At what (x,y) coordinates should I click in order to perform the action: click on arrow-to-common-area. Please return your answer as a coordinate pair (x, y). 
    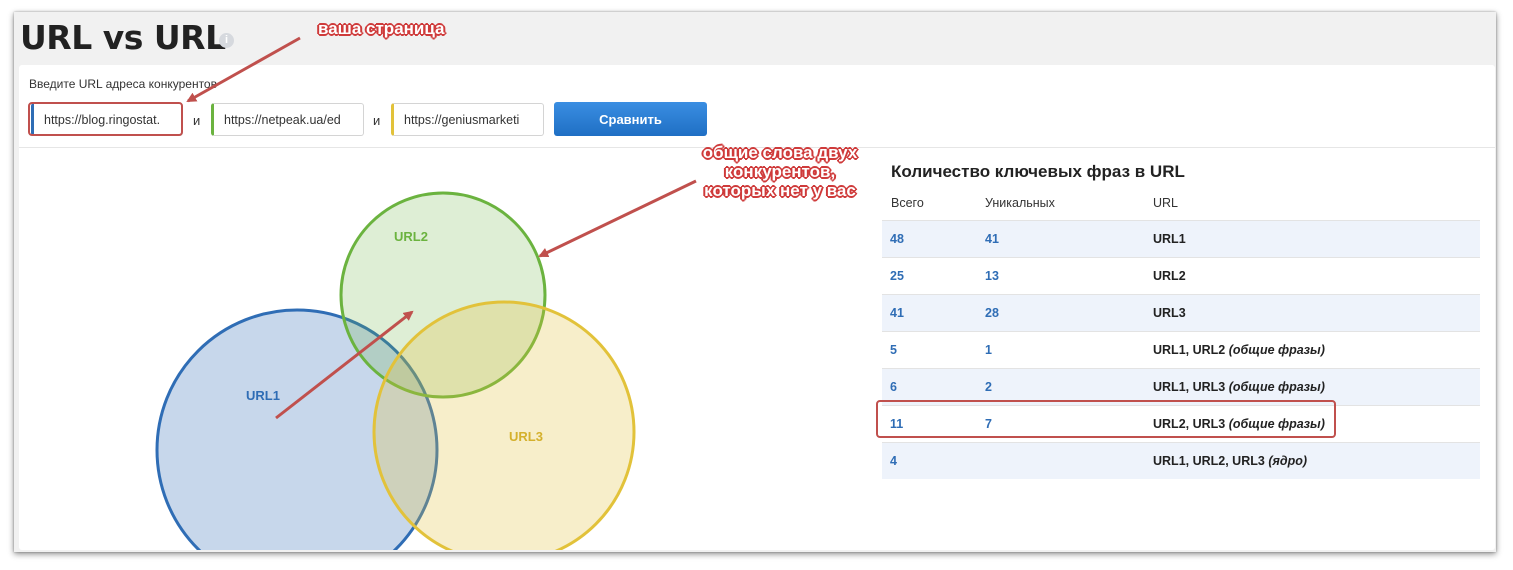
    Looking at the image, I should click on (617, 218).